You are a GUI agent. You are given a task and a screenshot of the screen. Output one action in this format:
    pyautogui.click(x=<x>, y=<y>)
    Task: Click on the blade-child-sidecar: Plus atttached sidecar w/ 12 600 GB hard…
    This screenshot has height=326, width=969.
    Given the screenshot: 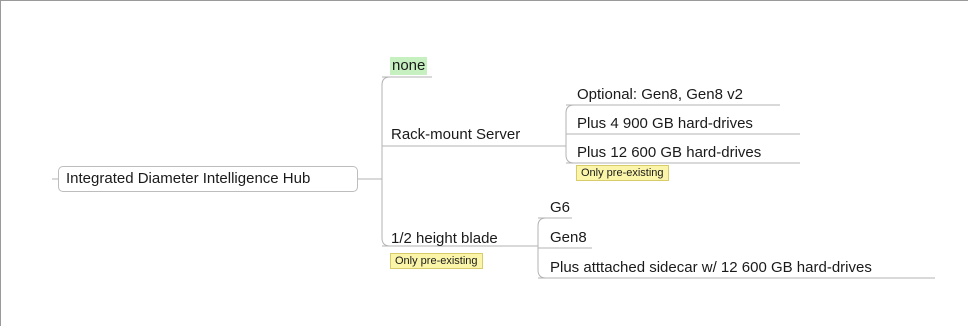 What is the action you would take?
    pyautogui.click(x=711, y=268)
    